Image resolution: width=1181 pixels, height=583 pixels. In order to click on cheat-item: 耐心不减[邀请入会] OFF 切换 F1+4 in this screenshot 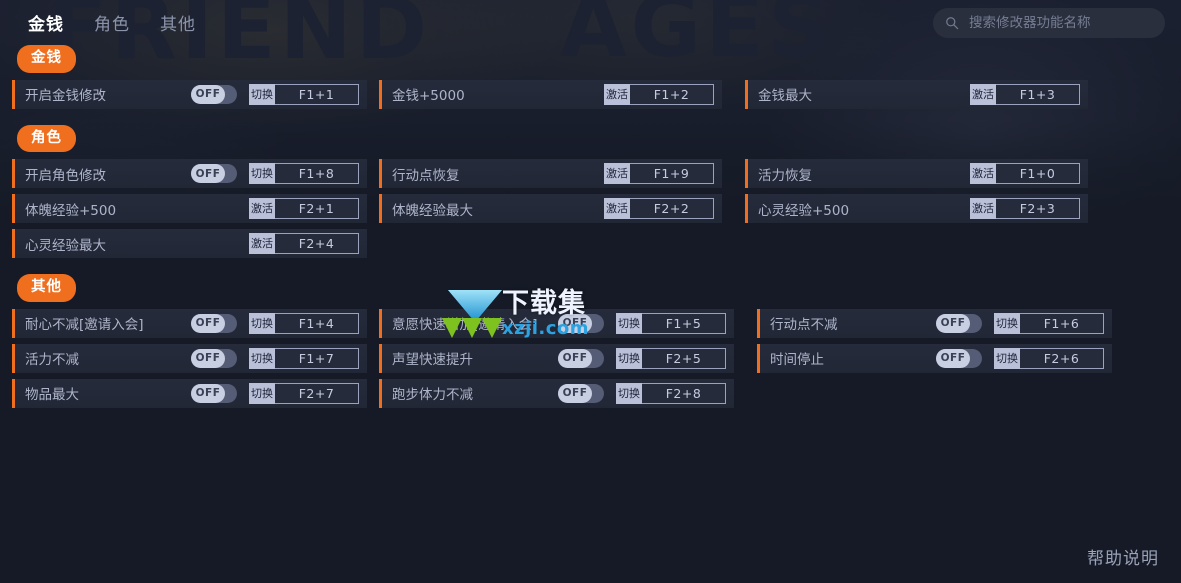, I will do `click(189, 323)`.